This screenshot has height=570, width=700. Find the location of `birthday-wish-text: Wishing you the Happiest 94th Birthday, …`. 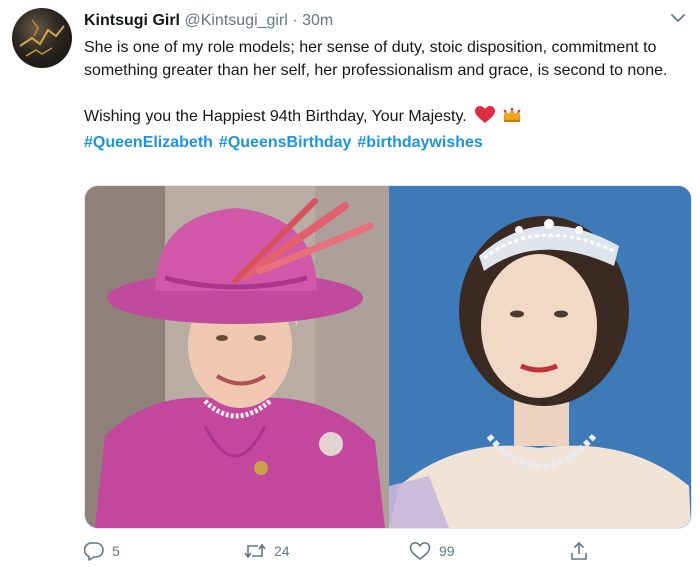

birthday-wish-text: Wishing you the Happiest 94th Birthday, … is located at coordinates (275, 116).